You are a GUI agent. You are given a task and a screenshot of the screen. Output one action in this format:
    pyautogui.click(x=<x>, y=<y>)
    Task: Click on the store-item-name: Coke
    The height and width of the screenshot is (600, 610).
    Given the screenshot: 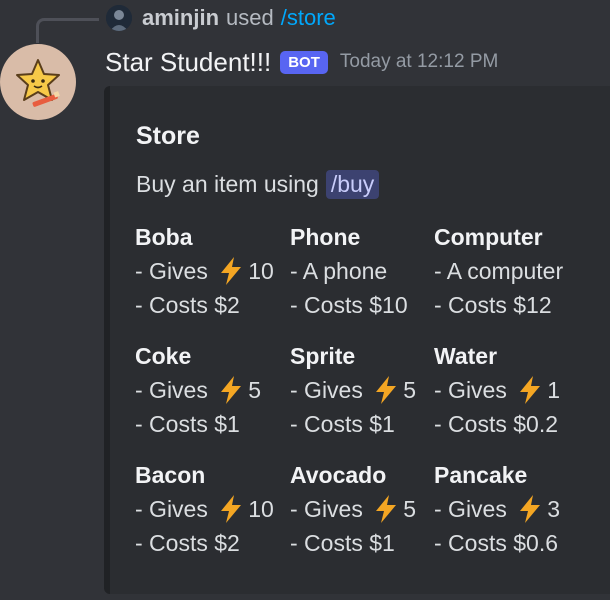 What is the action you would take?
    pyautogui.click(x=163, y=356)
    